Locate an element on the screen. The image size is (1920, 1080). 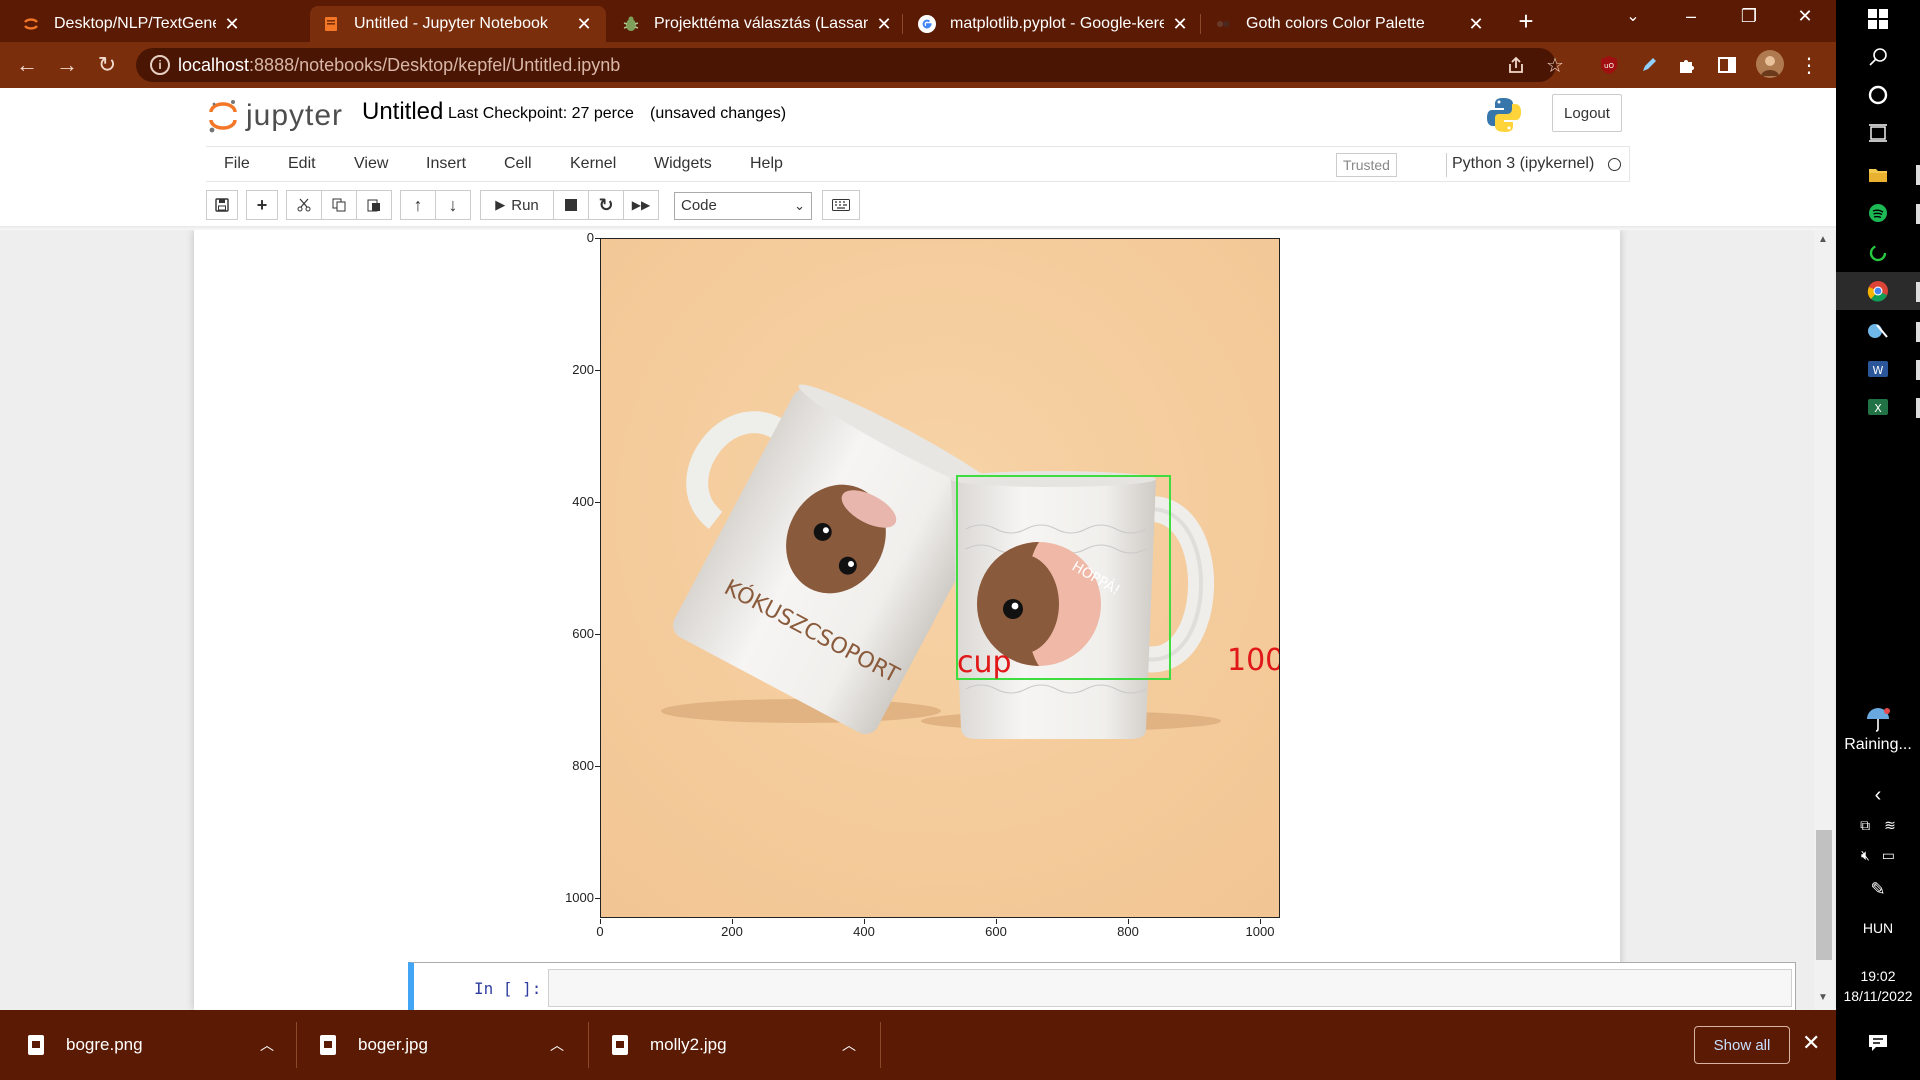
file-explorer-icon is located at coordinates (1878, 175).